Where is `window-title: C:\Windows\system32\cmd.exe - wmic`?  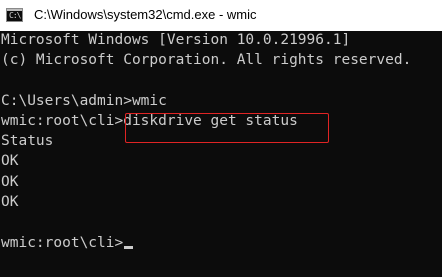
window-title: C:\Windows\system32\cmd.exe - wmic is located at coordinates (145, 14).